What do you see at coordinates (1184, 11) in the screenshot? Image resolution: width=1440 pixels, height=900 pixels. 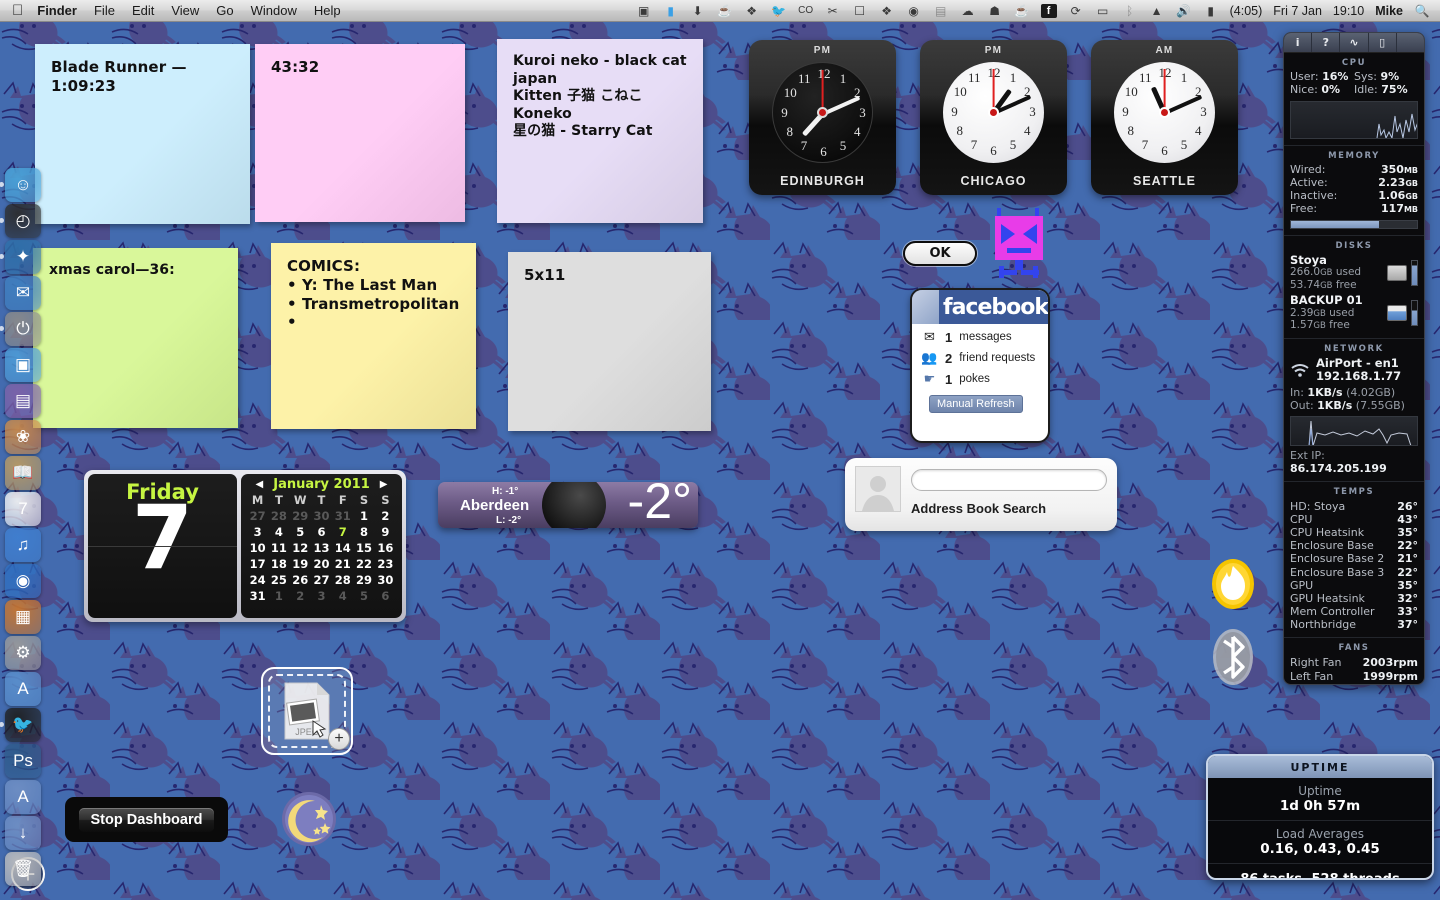 I see `volume-icon: 🔊` at bounding box center [1184, 11].